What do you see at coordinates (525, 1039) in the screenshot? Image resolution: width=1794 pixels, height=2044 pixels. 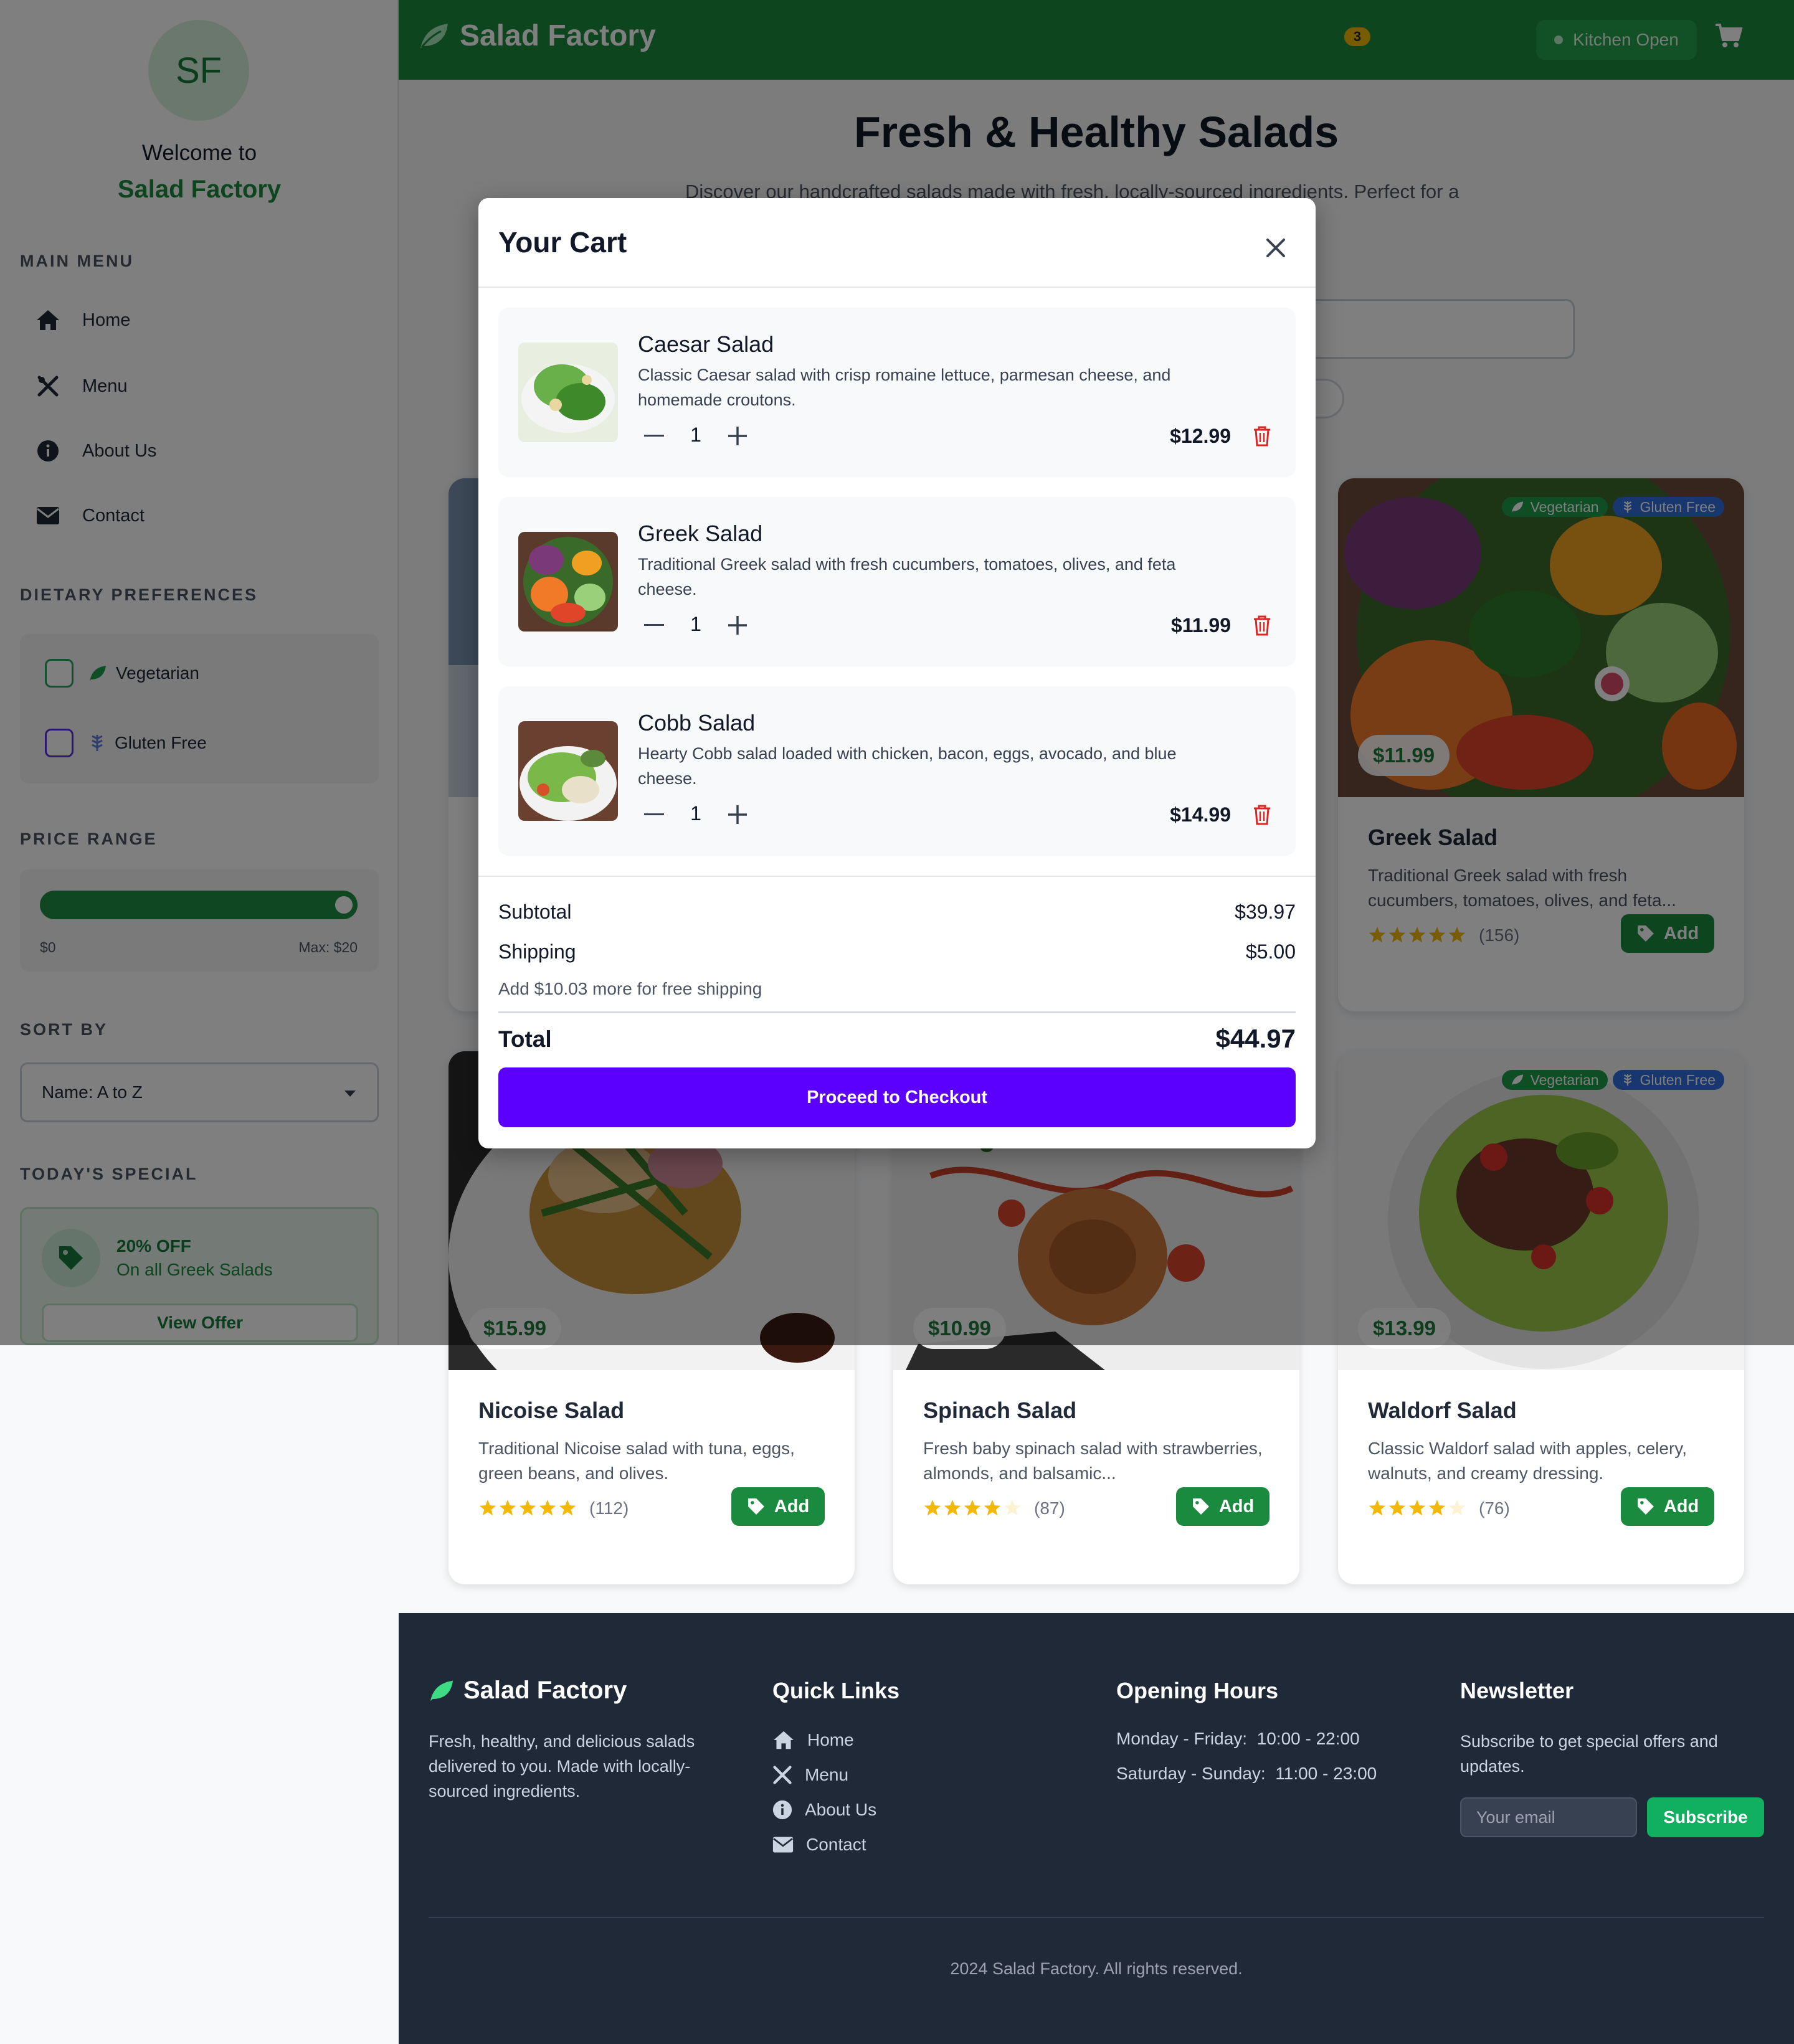 I see `total-label: Total` at bounding box center [525, 1039].